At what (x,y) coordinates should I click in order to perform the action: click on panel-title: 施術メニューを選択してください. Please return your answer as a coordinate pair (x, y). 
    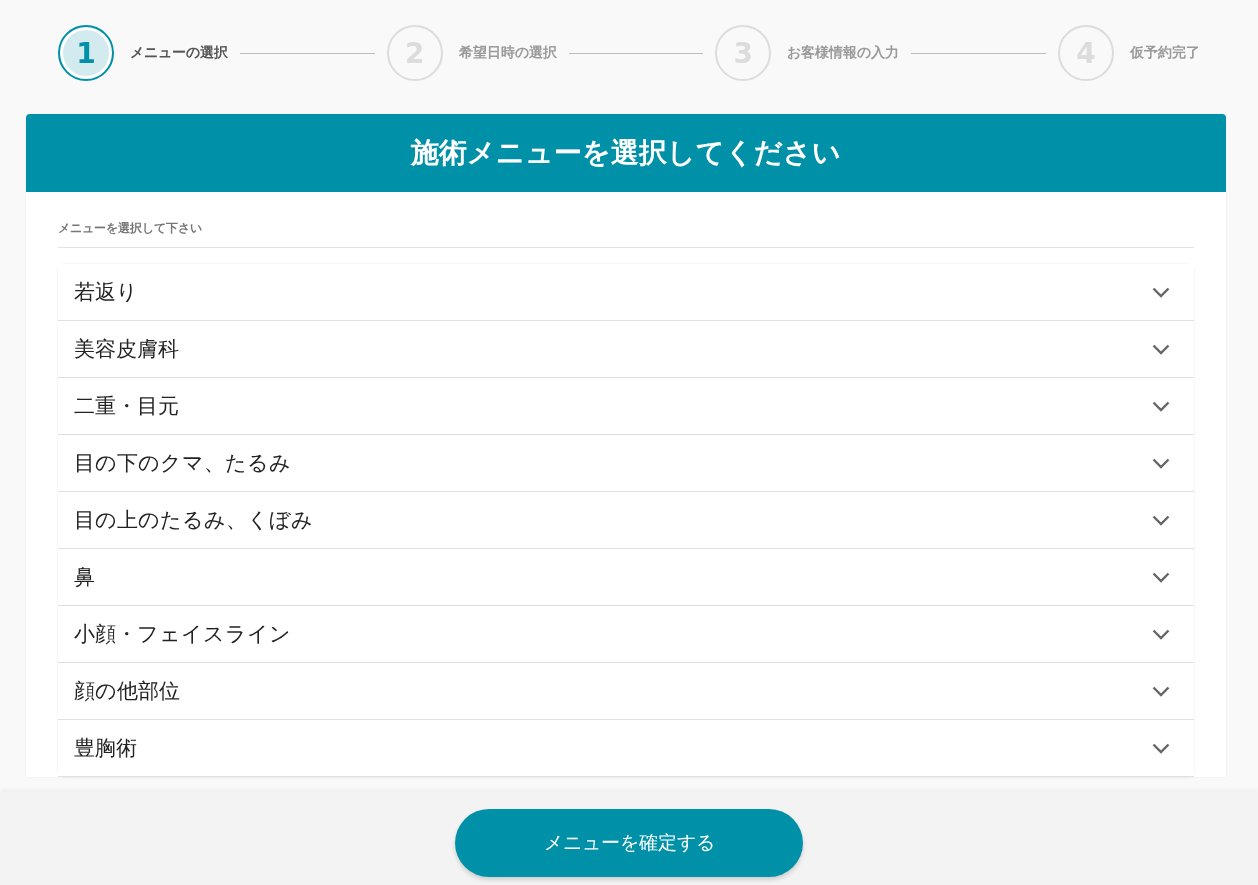
    Looking at the image, I should click on (626, 153).